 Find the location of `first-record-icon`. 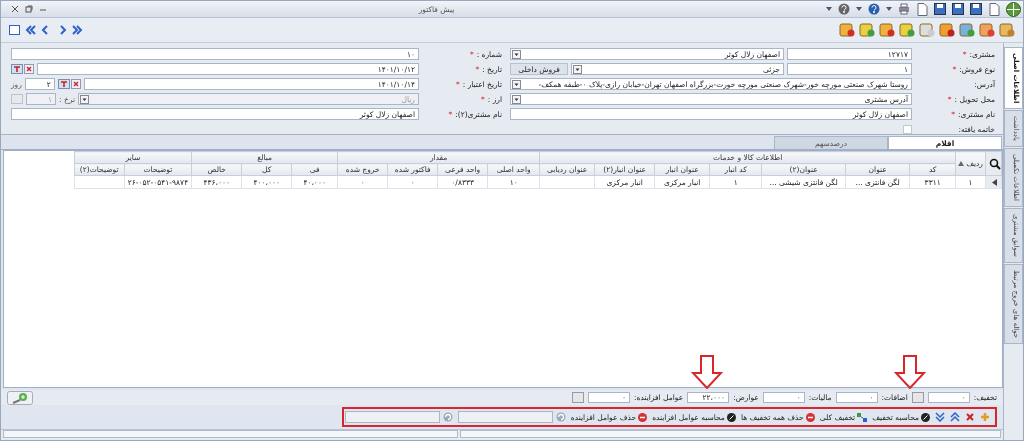

first-record-icon is located at coordinates (30, 30).